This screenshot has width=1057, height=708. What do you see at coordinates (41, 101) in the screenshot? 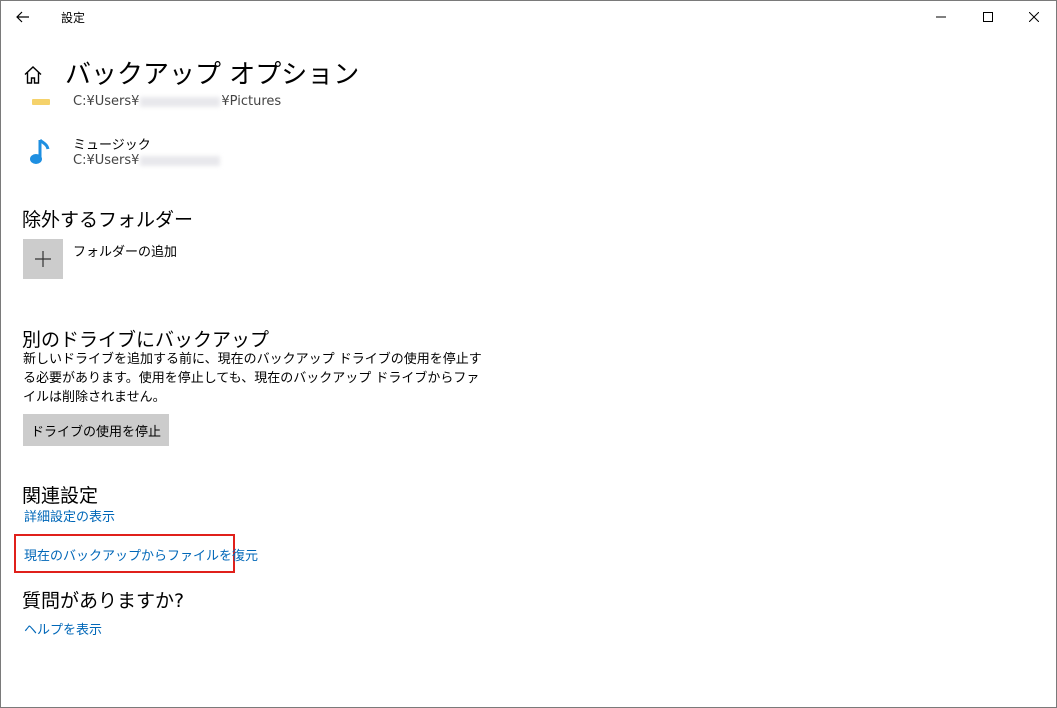
I see `folder-icon` at bounding box center [41, 101].